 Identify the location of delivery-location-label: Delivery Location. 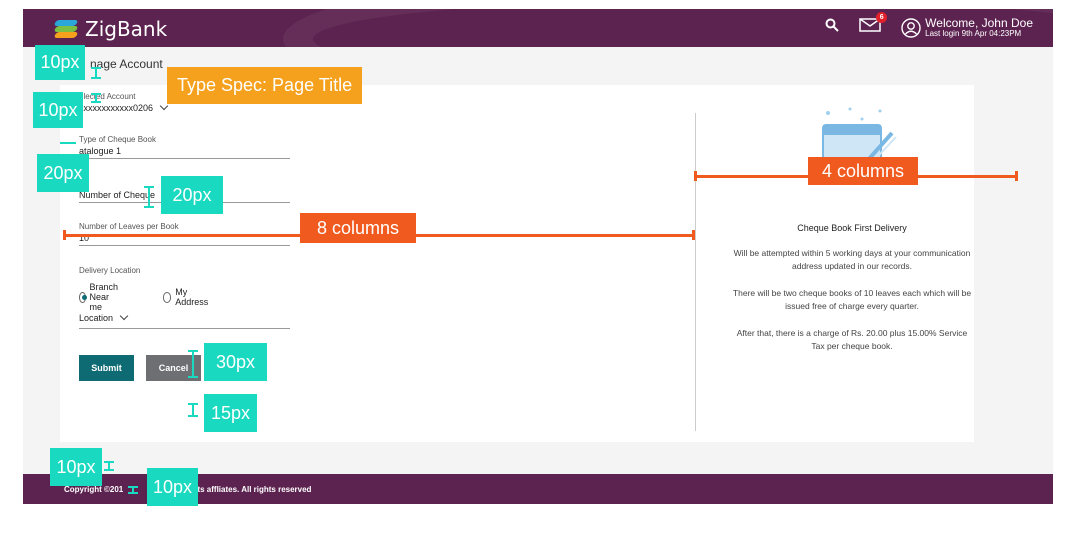
(110, 270).